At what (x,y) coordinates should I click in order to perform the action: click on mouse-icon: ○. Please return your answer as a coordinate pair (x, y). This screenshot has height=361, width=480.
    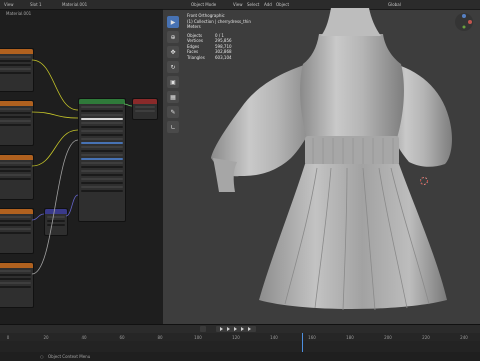
    Looking at the image, I should click on (42, 356).